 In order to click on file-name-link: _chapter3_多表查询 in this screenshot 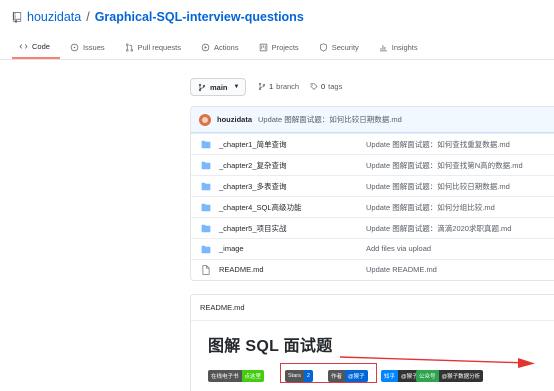, I will do `click(253, 186)`.